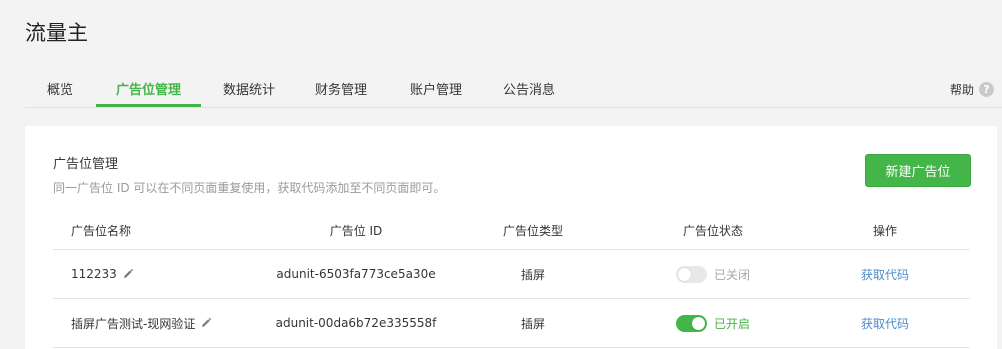 This screenshot has height=349, width=1002. What do you see at coordinates (529, 88) in the screenshot?
I see `tab-announcements: 公告消息` at bounding box center [529, 88].